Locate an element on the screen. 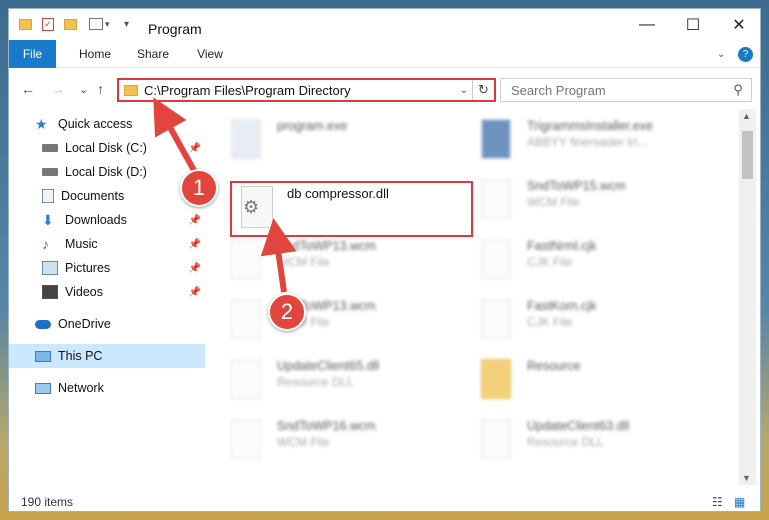  list-item: UpdateClient65.dll Resource DLL is located at coordinates (341, 382).